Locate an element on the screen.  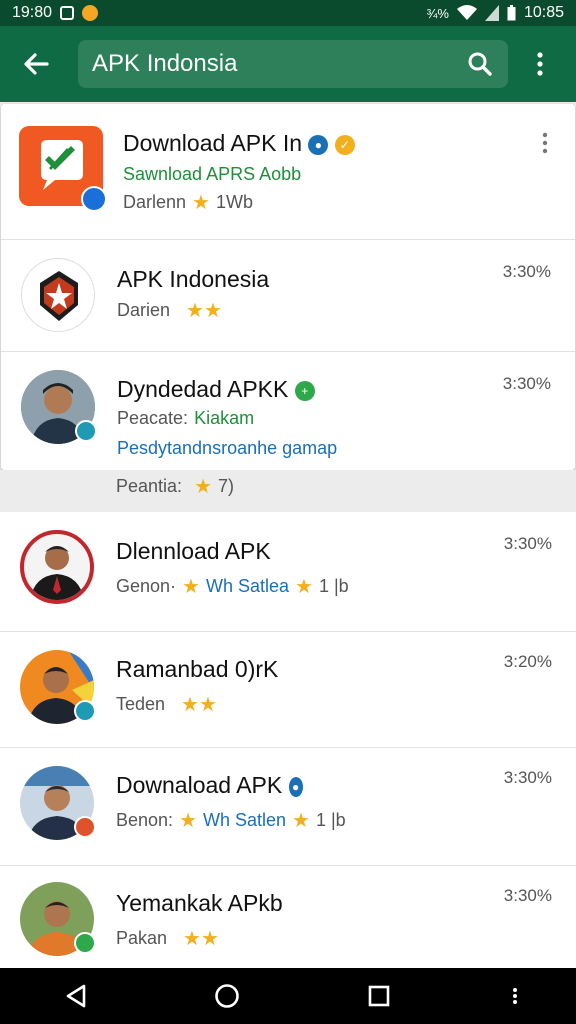
result-title: Download APK In ● ✓ is located at coordinates (239, 143).